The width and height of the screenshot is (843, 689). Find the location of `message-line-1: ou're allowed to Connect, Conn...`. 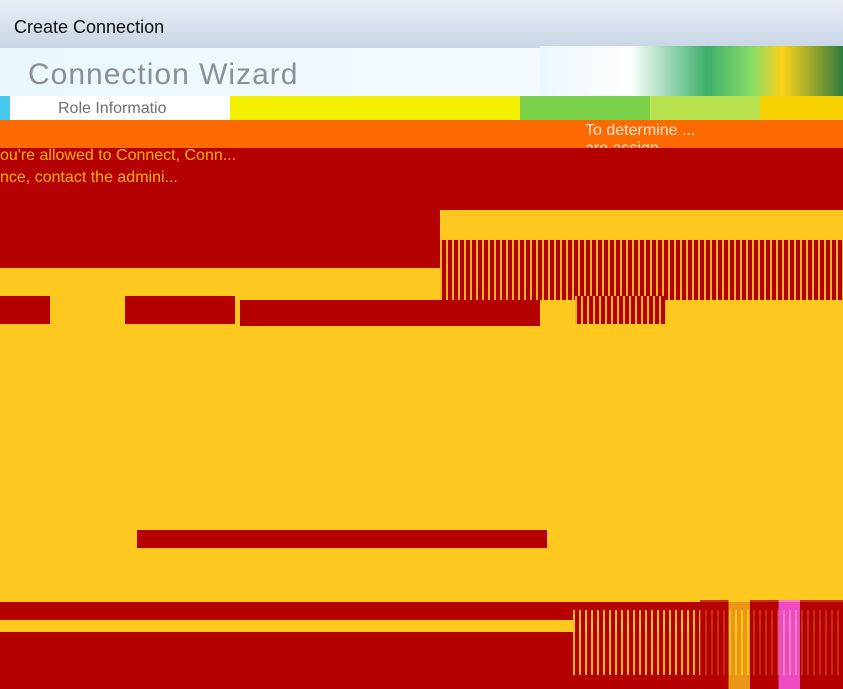

message-line-1: ou're allowed to Connect, Conn... is located at coordinates (118, 155).